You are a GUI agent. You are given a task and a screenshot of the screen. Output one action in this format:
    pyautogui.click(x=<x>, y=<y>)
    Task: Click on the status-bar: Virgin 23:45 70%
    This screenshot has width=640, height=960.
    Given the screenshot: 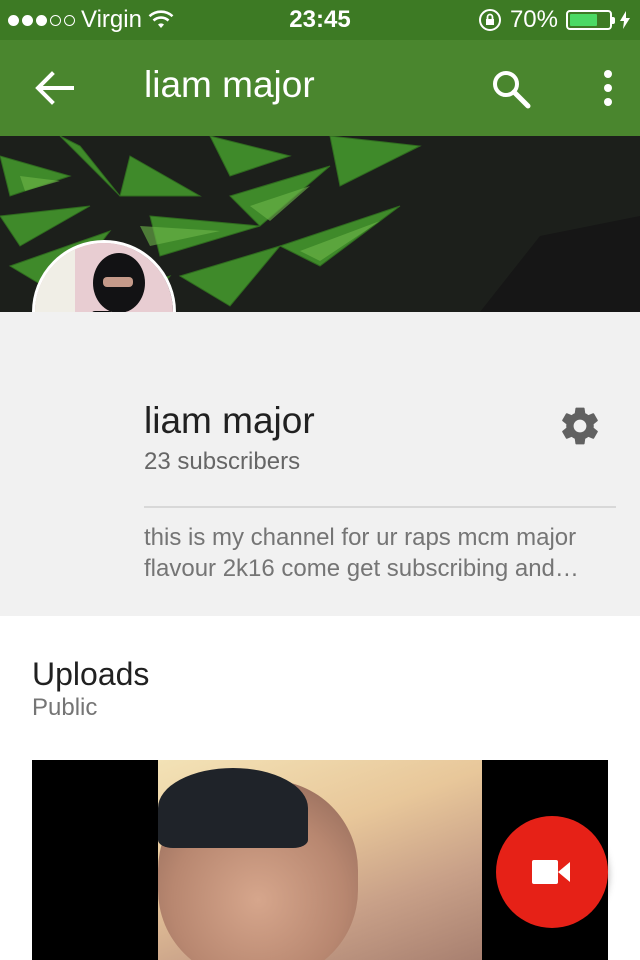 What is the action you would take?
    pyautogui.click(x=320, y=20)
    